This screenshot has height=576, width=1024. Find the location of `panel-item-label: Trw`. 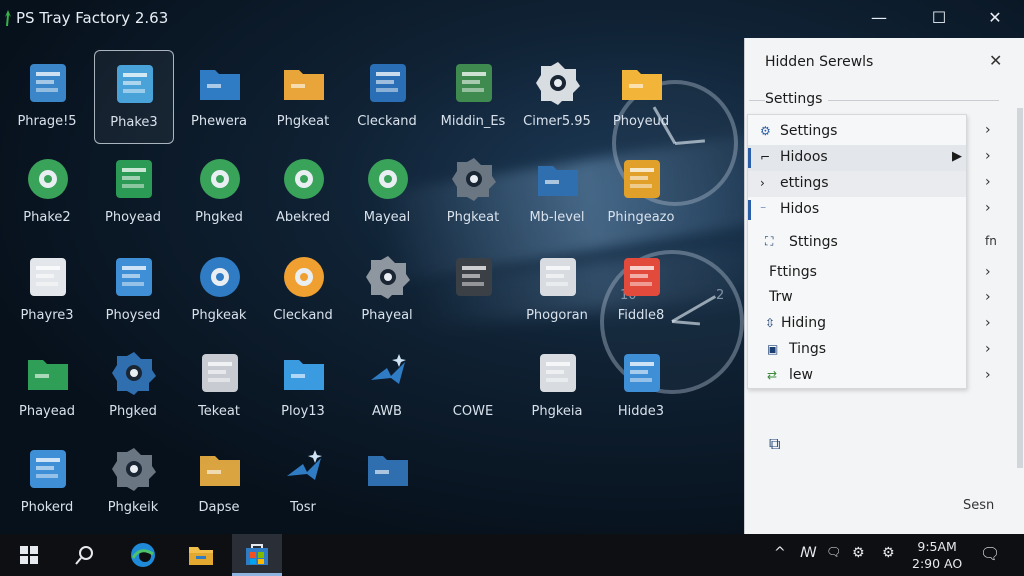

panel-item-label: Trw is located at coordinates (781, 297).